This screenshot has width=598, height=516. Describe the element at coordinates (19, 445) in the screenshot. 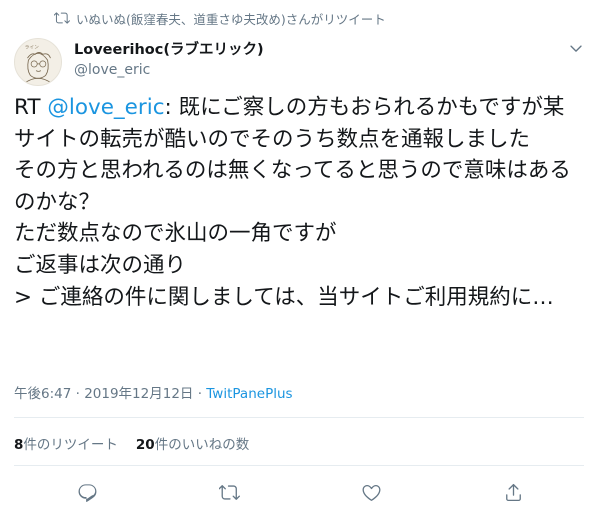

I see `retweet-count: 8` at that location.